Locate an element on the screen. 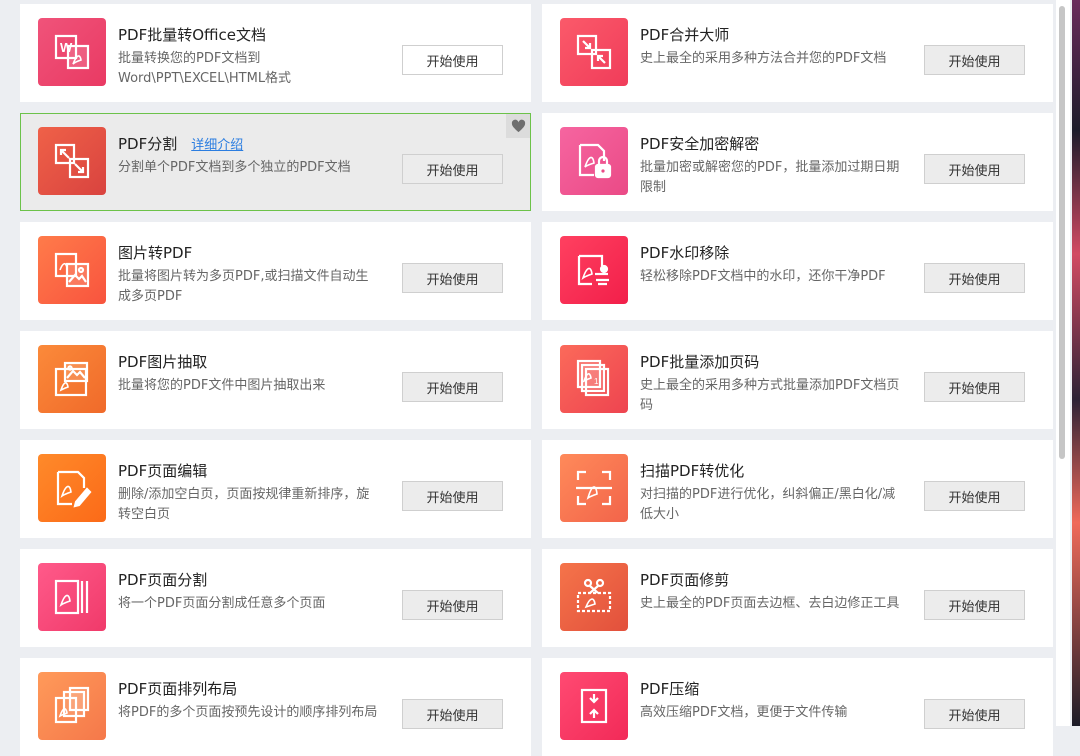 The image size is (1080, 756). tool-title-text: PDF分割 is located at coordinates (148, 144).